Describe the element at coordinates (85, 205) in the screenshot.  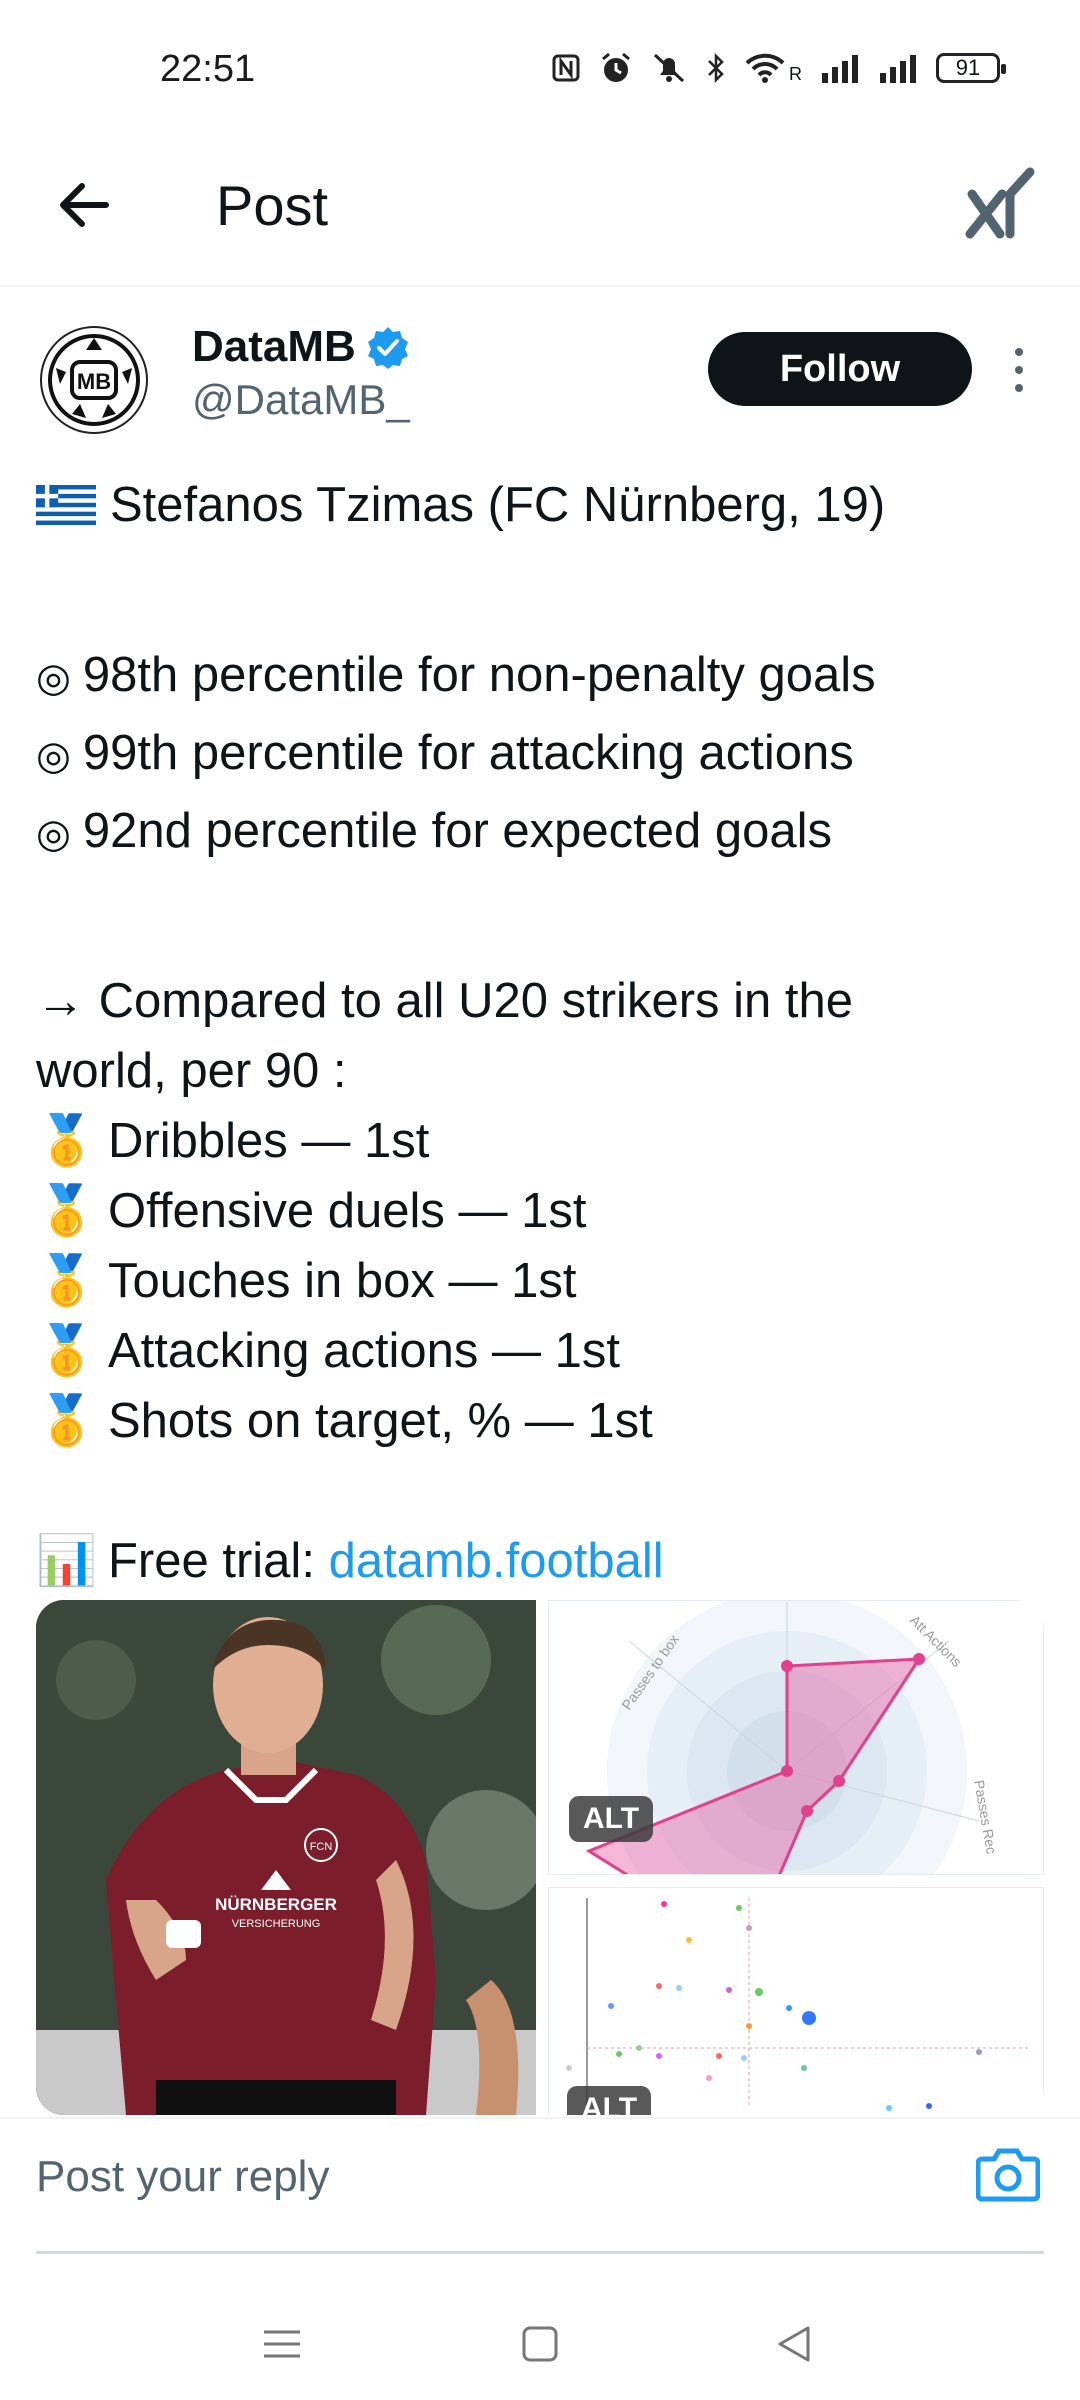
I see `back-arrow-icon` at that location.